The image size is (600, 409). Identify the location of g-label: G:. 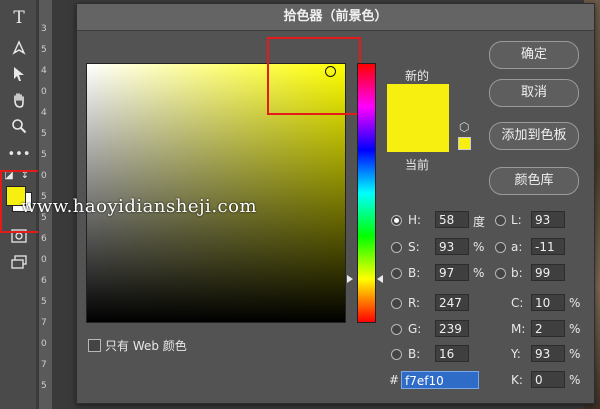
(415, 329).